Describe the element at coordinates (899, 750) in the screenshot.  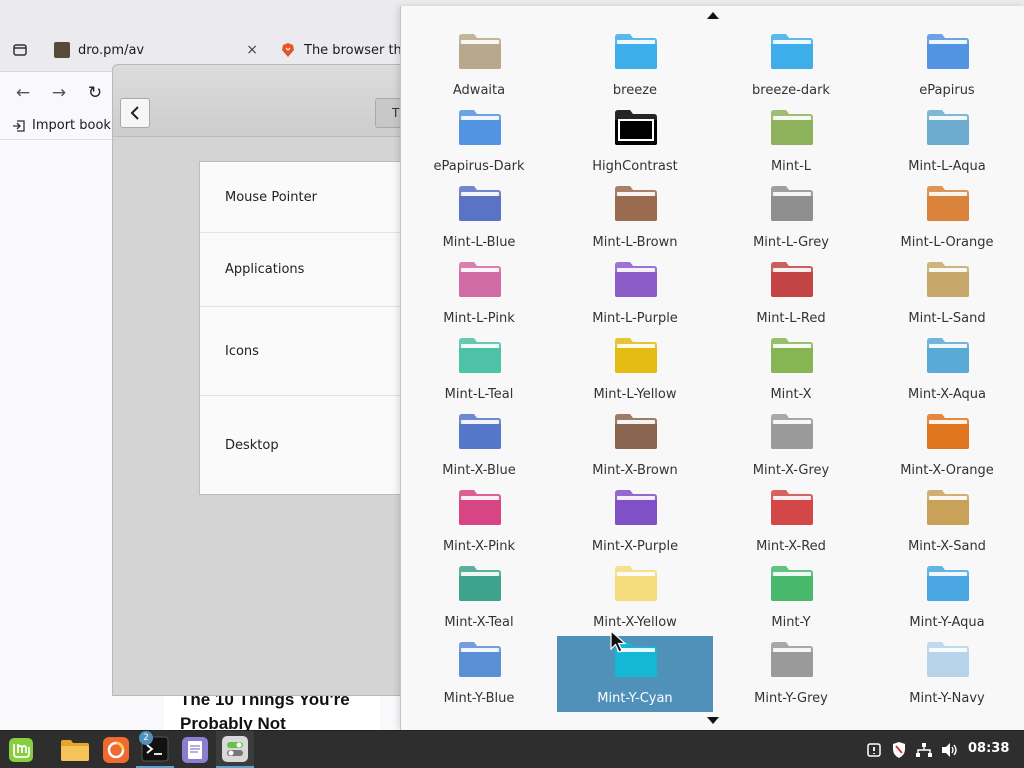
I see `shield-icon` at that location.